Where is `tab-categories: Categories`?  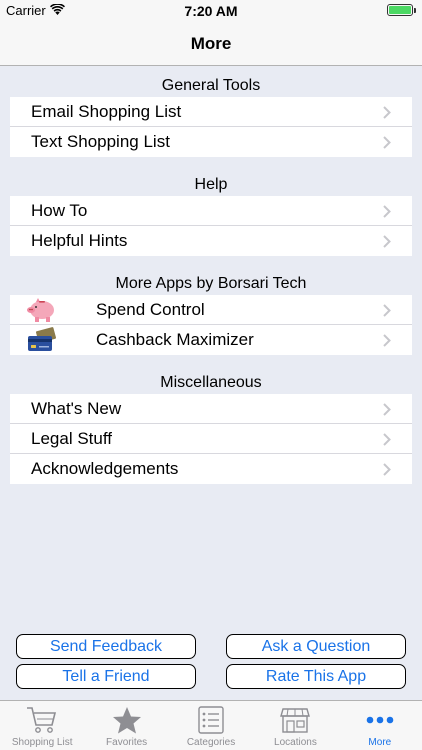 tab-categories: Categories is located at coordinates (211, 725).